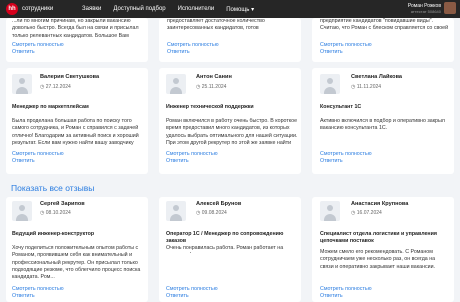 This screenshot has height=302, width=460. What do you see at coordinates (425, 11) in the screenshot?
I see `user-certificate: аттестат 508640` at bounding box center [425, 11].